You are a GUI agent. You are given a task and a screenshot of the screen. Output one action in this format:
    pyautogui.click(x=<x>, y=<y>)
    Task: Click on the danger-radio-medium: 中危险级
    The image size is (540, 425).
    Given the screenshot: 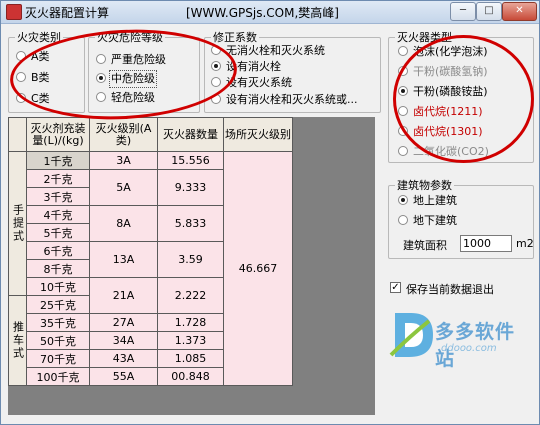 What is the action you would take?
    pyautogui.click(x=126, y=79)
    